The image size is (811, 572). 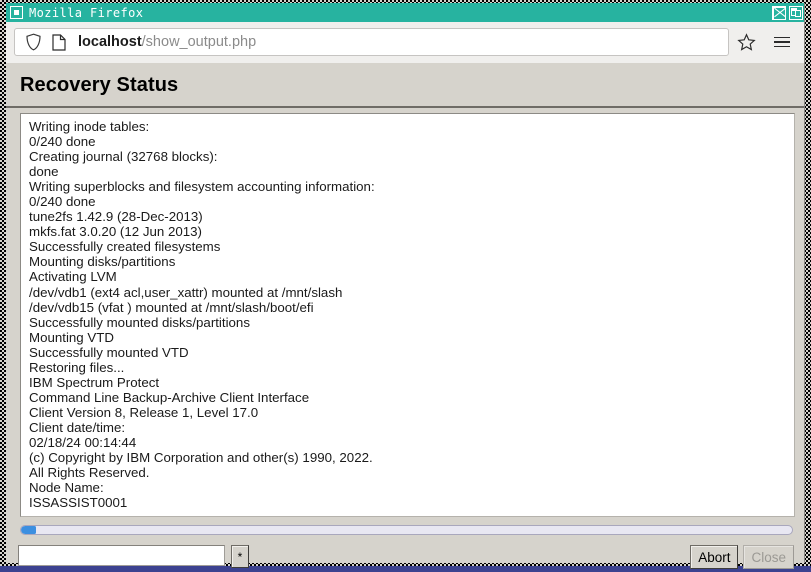 I want to click on browser-toolbar: localhost/show_output.php, so click(x=405, y=42).